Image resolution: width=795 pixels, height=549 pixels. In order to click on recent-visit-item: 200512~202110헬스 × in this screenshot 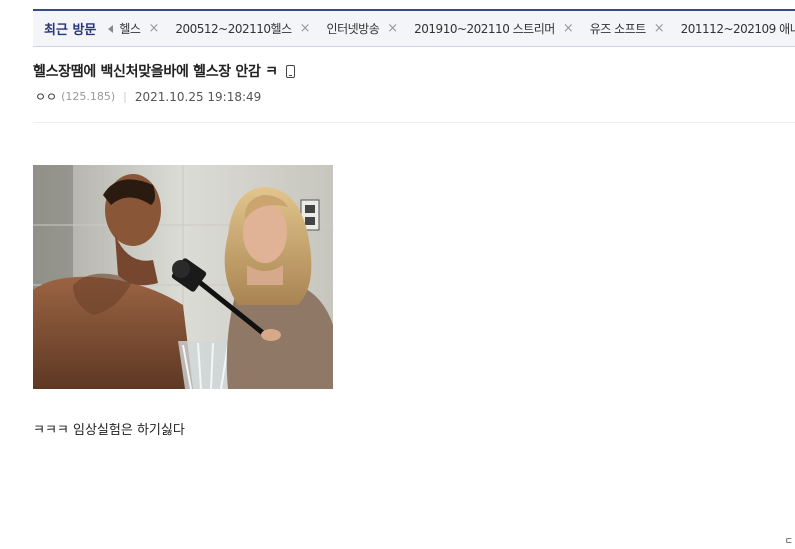, I will do `click(242, 28)`.